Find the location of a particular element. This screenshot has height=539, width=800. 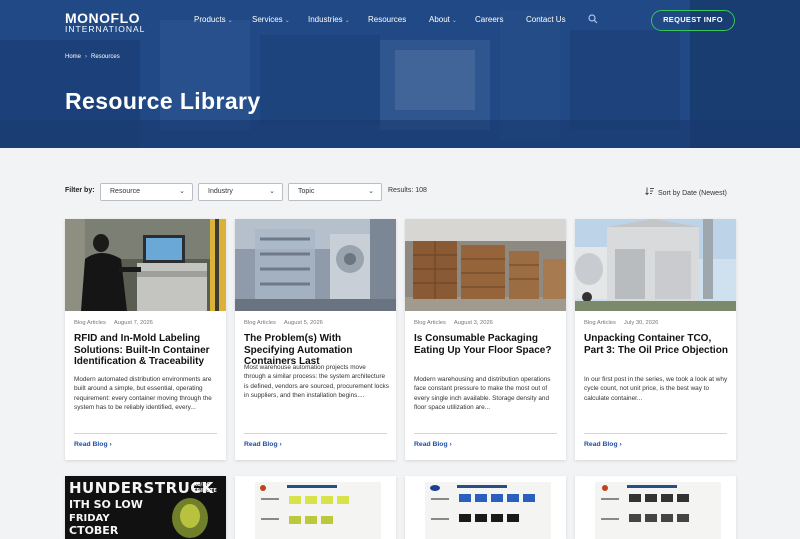

poster-text: ITH SO LOW is located at coordinates (106, 504).